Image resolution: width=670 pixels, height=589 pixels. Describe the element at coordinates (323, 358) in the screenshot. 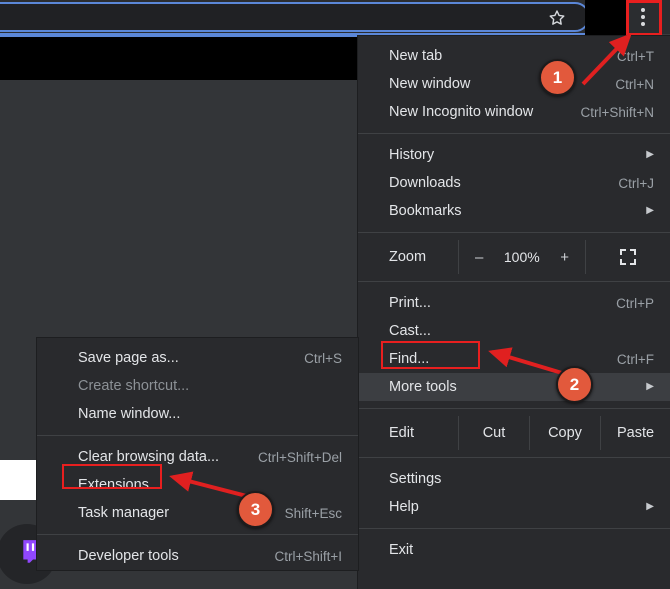

I see `menu-item-accel: Ctrl+S` at that location.